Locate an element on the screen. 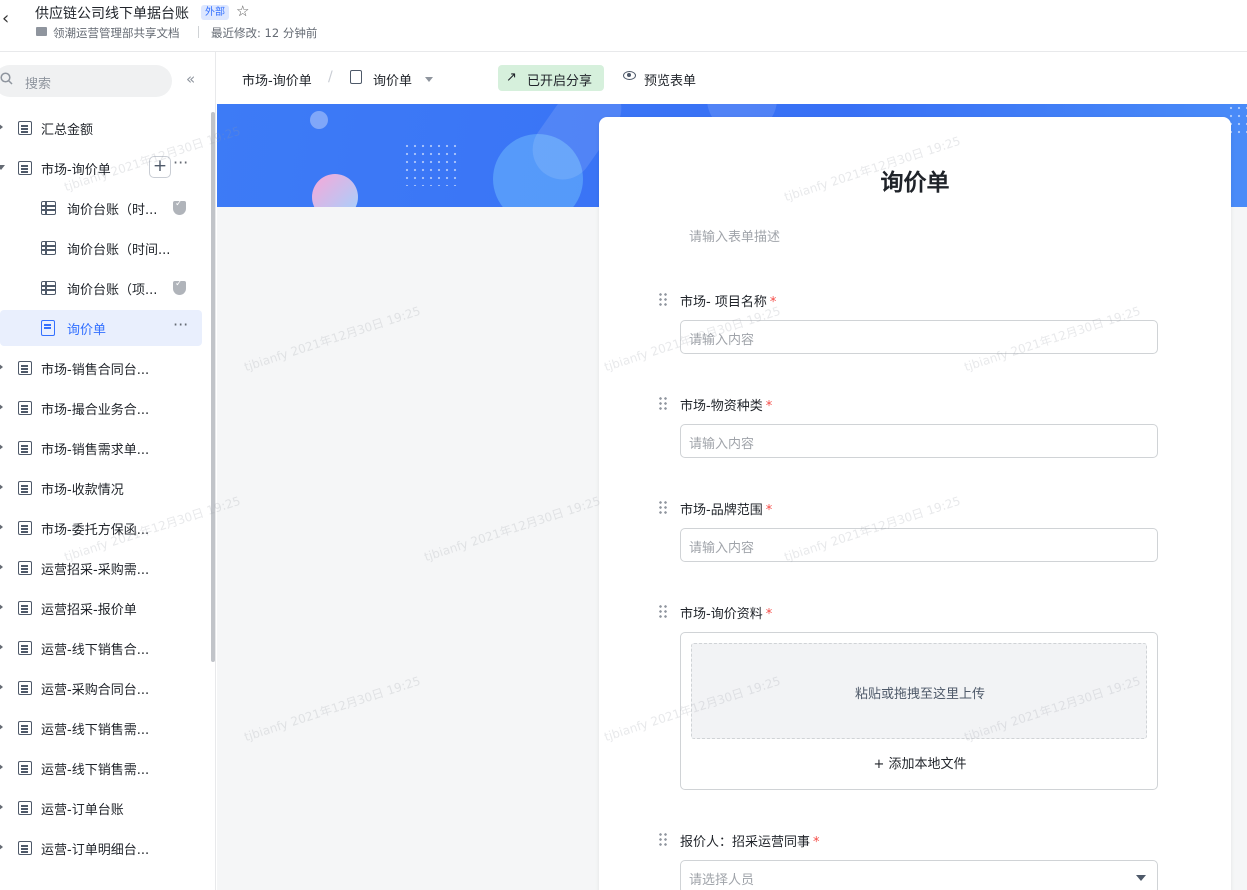  sidebar-scrollbar is located at coordinates (213, 387).